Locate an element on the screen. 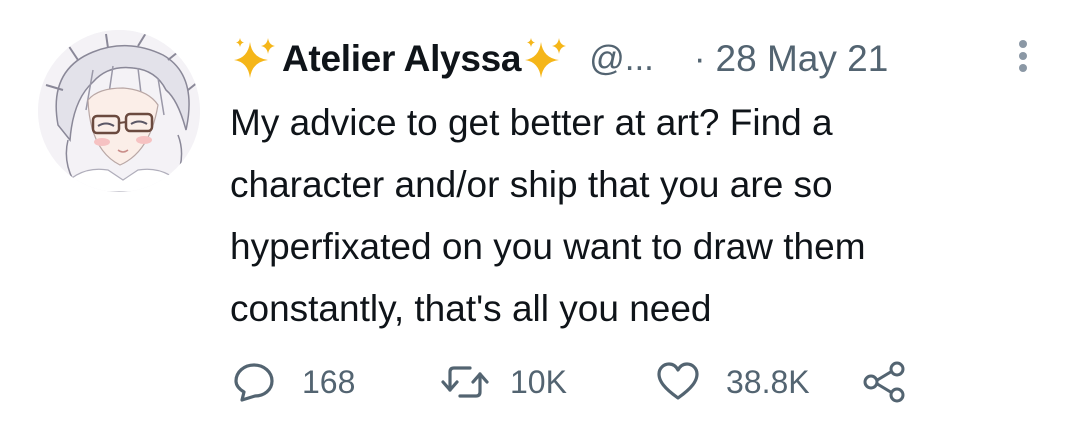  avatar-image is located at coordinates (119, 111).